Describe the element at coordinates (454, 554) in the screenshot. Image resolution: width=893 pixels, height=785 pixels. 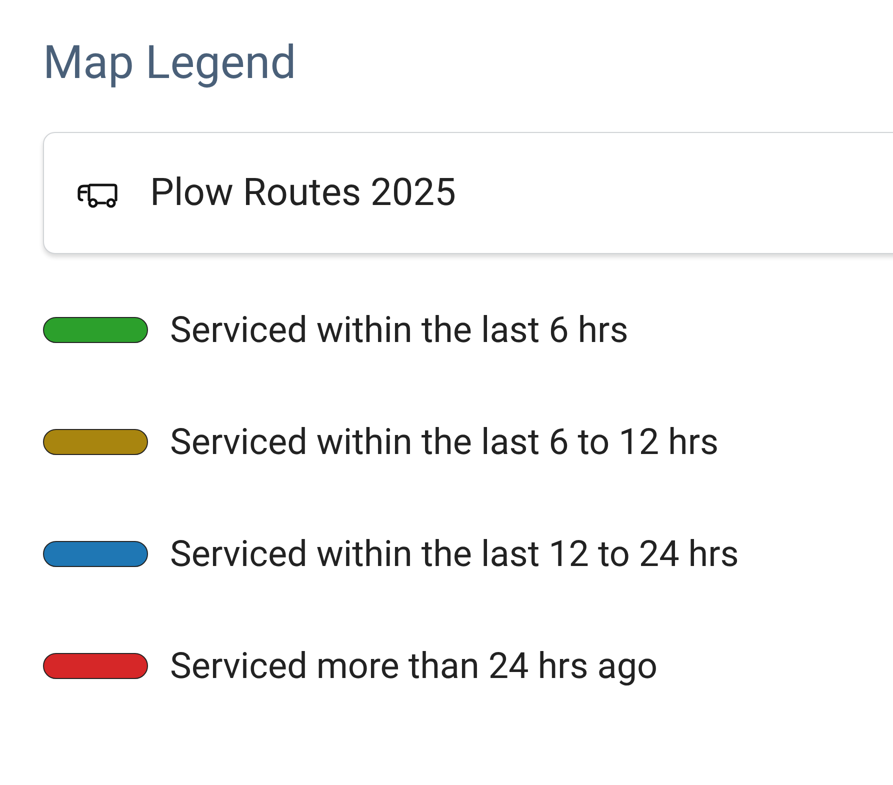
I see `legend-label: Serviced within the last 12 to 24 hrs` at that location.